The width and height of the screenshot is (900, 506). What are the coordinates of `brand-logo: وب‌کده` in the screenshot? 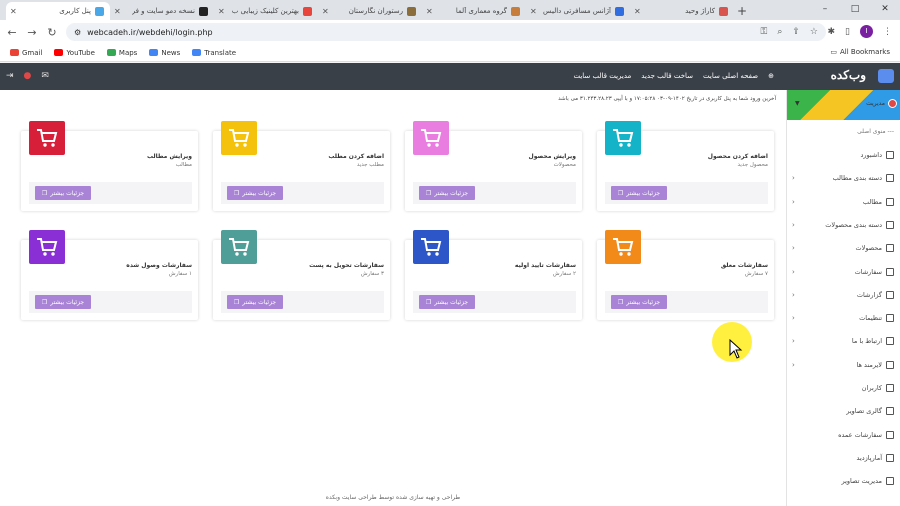 It's located at (843, 76).